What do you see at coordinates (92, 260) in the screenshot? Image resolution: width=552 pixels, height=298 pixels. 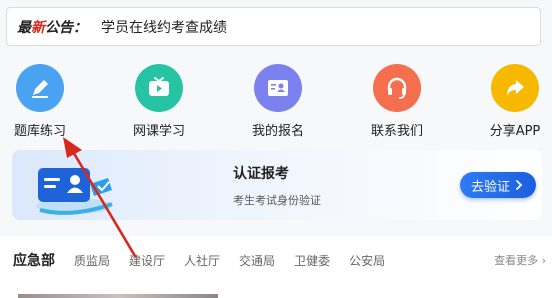 I see `tab-quality-supervision: 质监局` at bounding box center [92, 260].